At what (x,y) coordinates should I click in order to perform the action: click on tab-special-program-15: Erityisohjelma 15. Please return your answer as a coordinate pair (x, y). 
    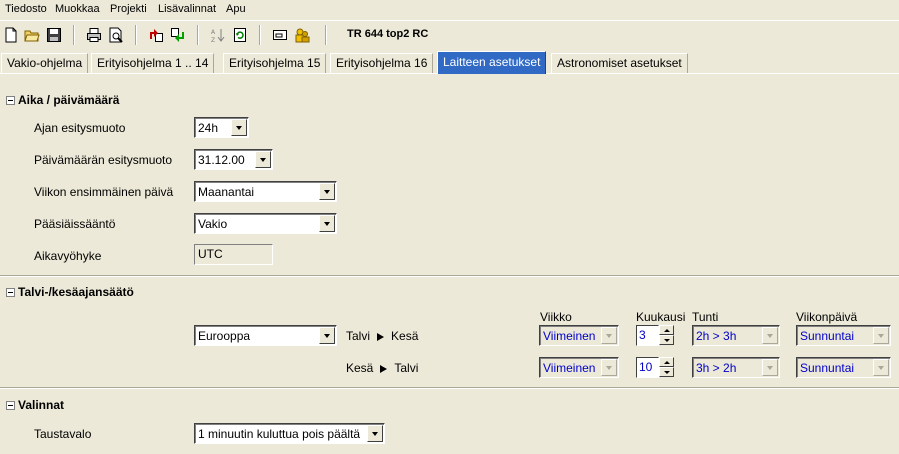
    Looking at the image, I should click on (275, 63).